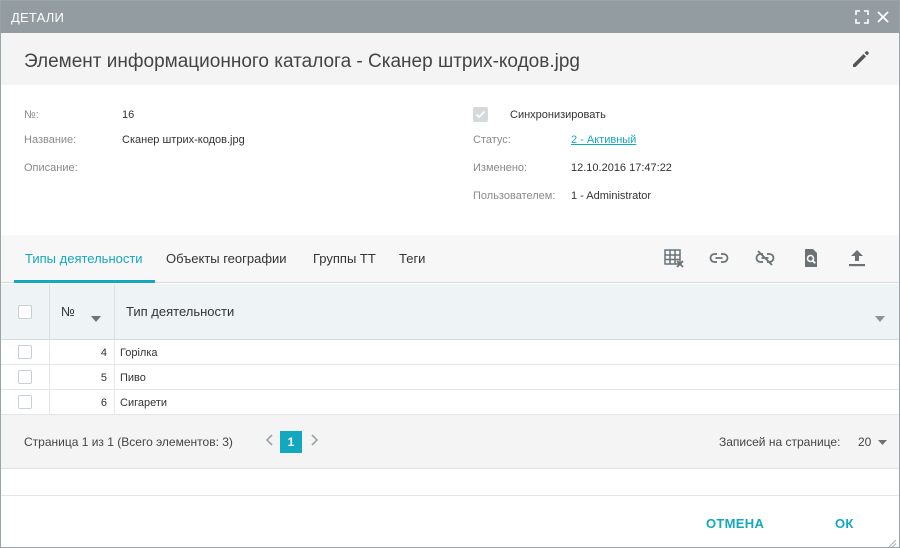 This screenshot has height=548, width=900. Describe the element at coordinates (128, 115) in the screenshot. I see `number-value: 16` at that location.